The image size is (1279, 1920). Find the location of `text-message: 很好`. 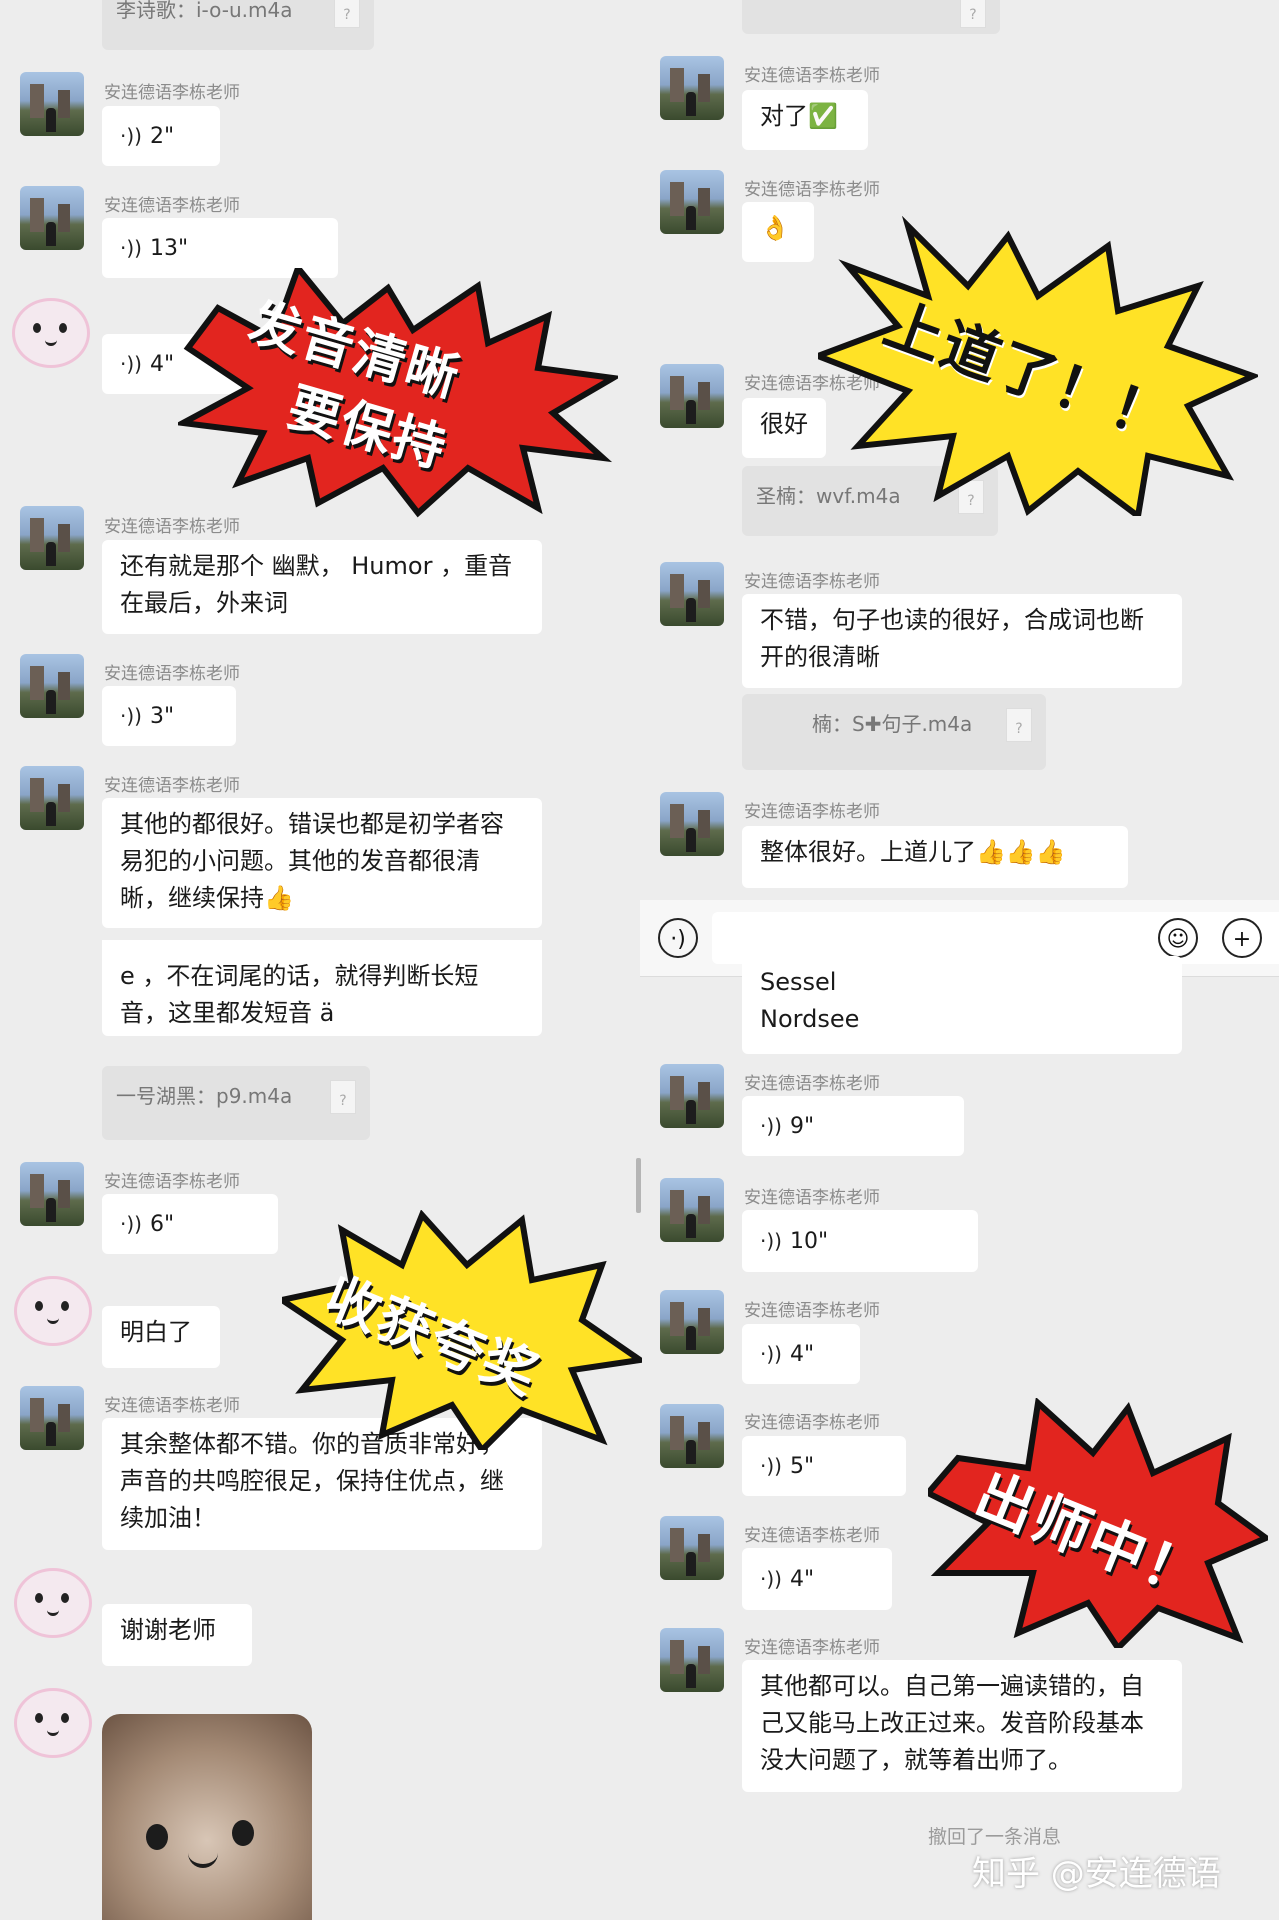

text-message: 很好 is located at coordinates (784, 428).